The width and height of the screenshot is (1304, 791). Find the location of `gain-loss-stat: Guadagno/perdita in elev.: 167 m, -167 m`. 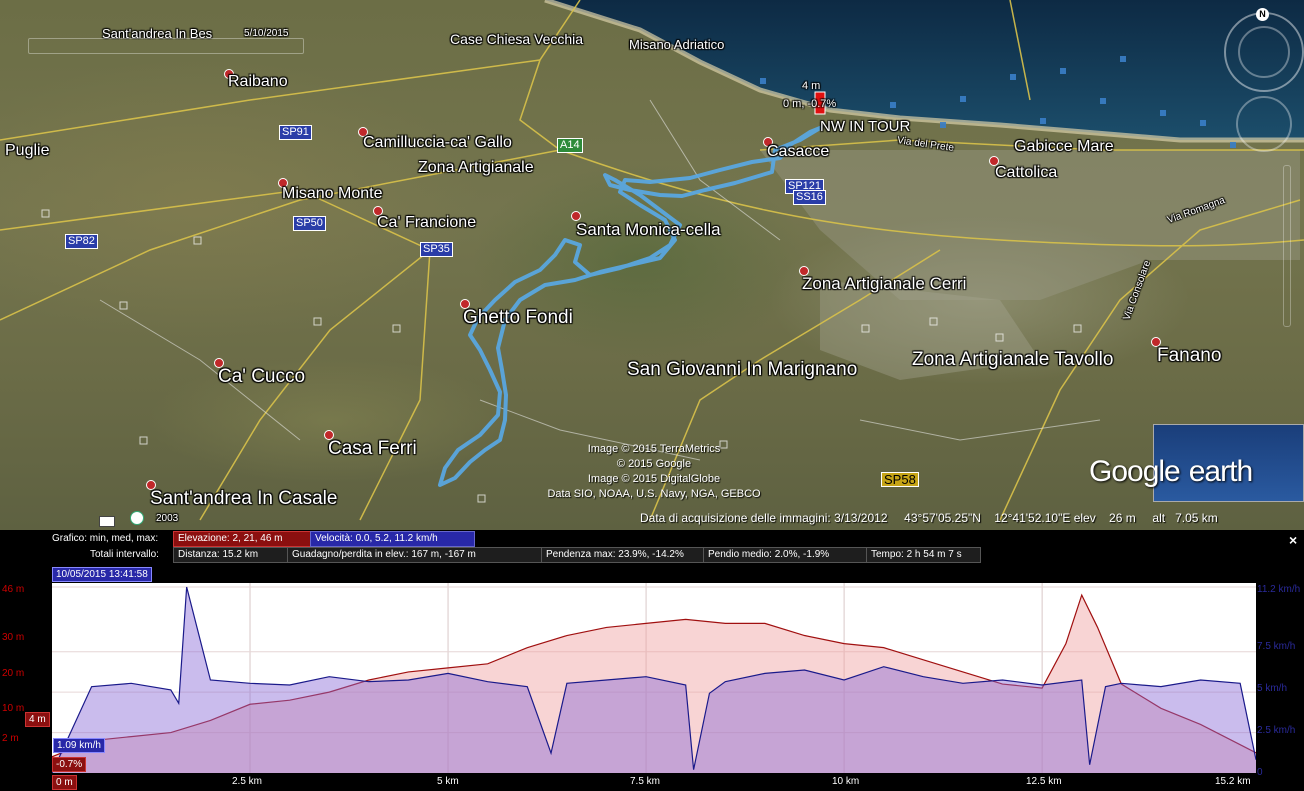

gain-loss-stat: Guadagno/perdita in elev.: 167 m, -167 m is located at coordinates (414, 555).